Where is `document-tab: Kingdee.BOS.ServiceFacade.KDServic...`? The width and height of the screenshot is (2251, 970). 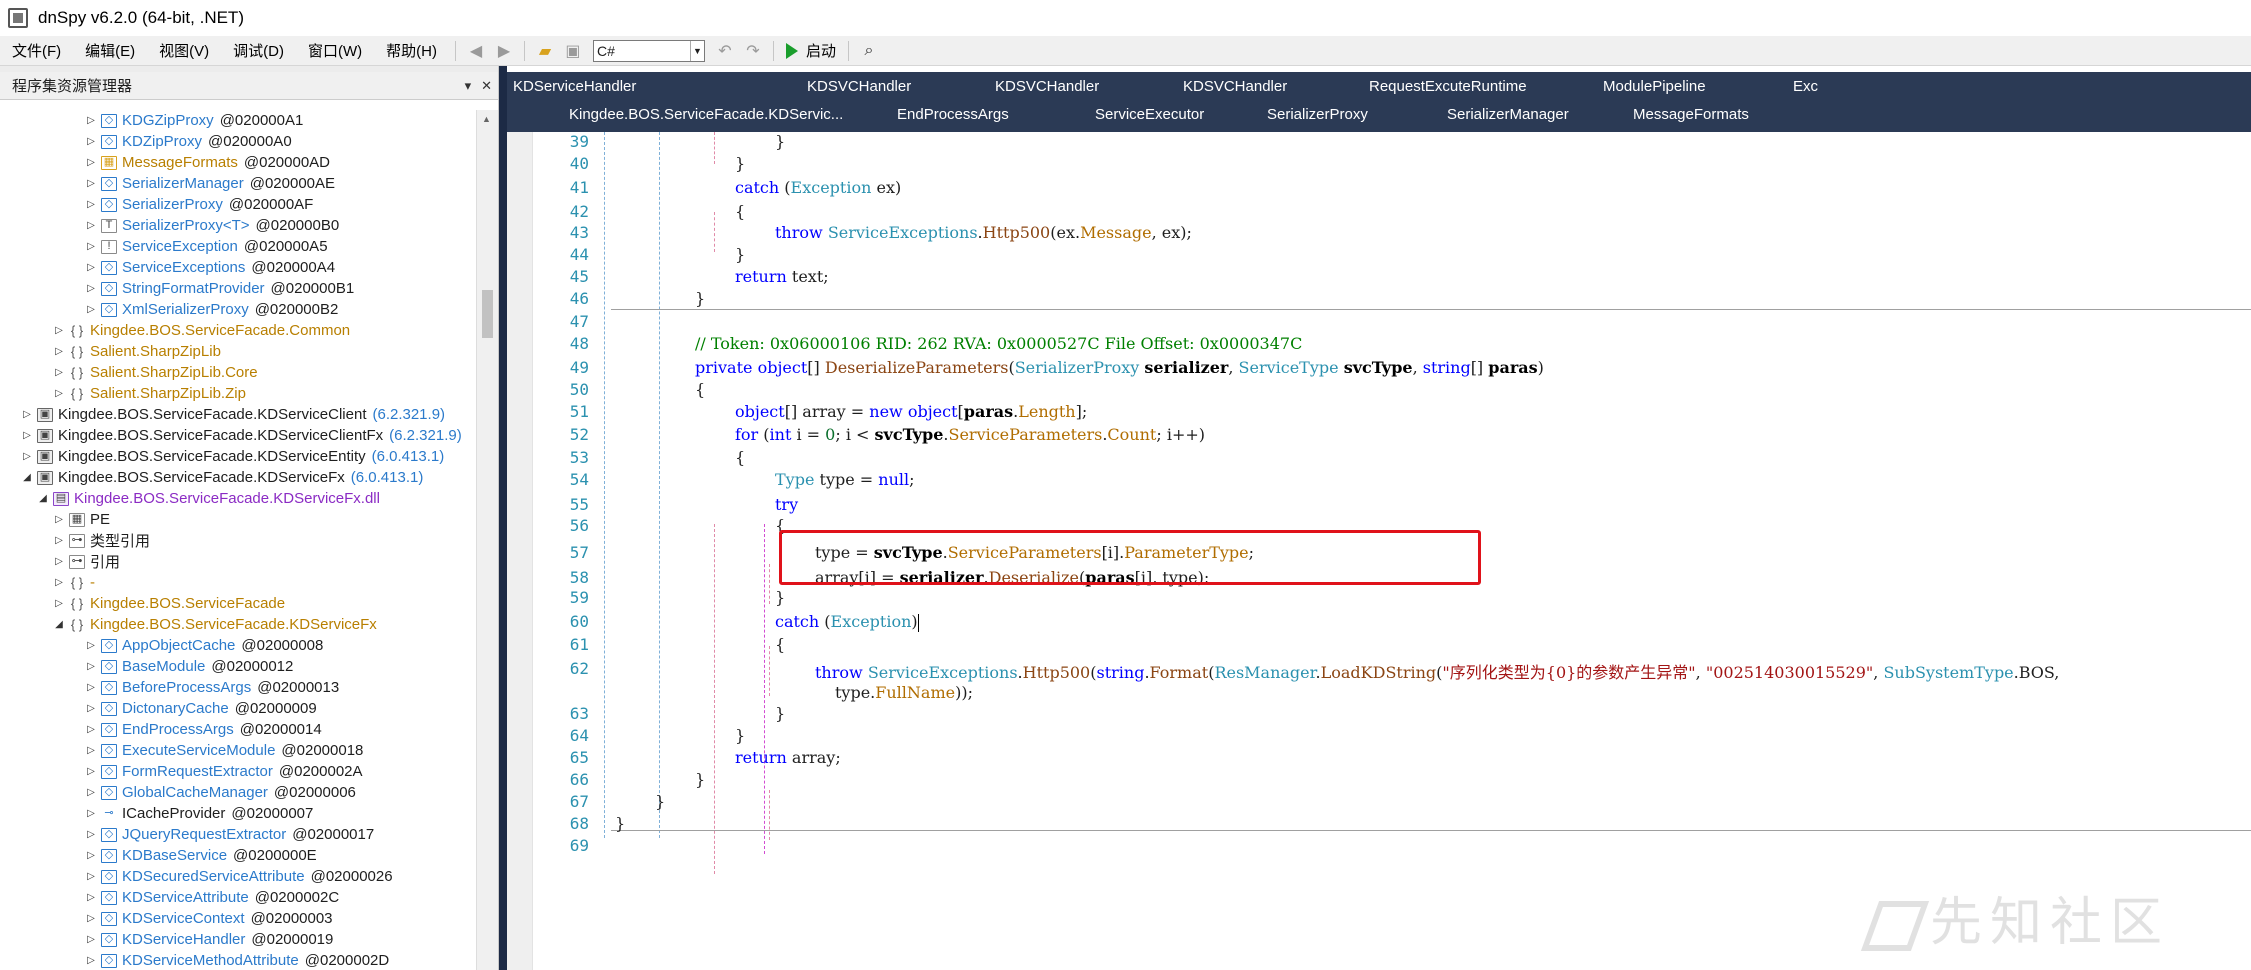
document-tab: Kingdee.BOS.ServiceFacade.KDServic... is located at coordinates (706, 114).